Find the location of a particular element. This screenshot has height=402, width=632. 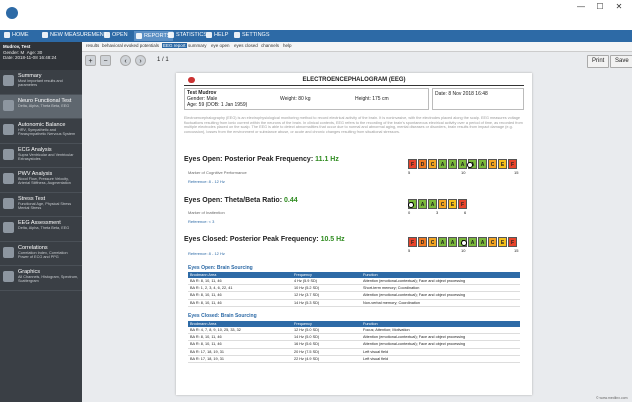

zoom-out-icon: − is located at coordinates (105, 61).